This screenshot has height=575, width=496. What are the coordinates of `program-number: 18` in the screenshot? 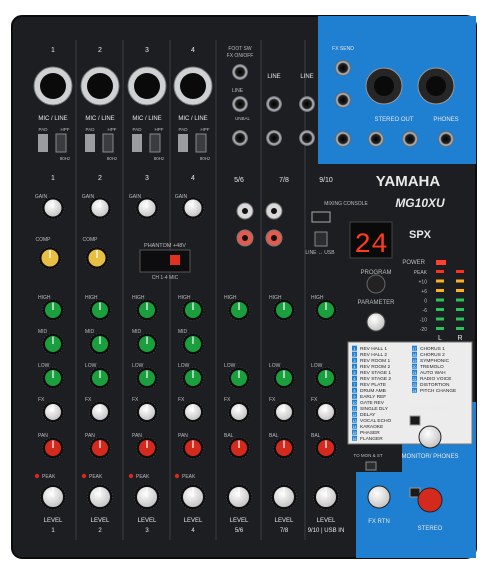 It's located at (415, 355).